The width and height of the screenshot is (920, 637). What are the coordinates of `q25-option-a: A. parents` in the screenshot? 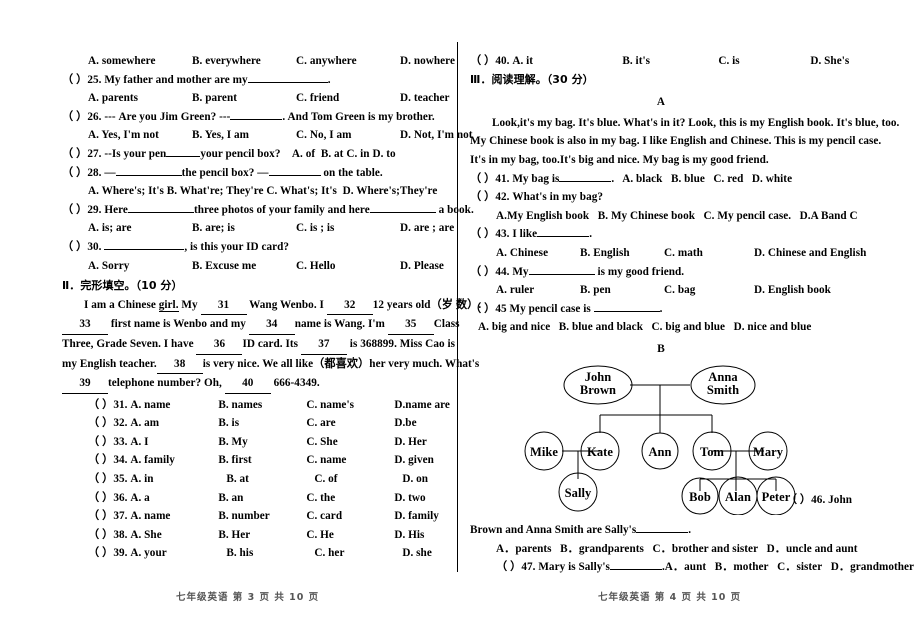 It's located at (140, 98).